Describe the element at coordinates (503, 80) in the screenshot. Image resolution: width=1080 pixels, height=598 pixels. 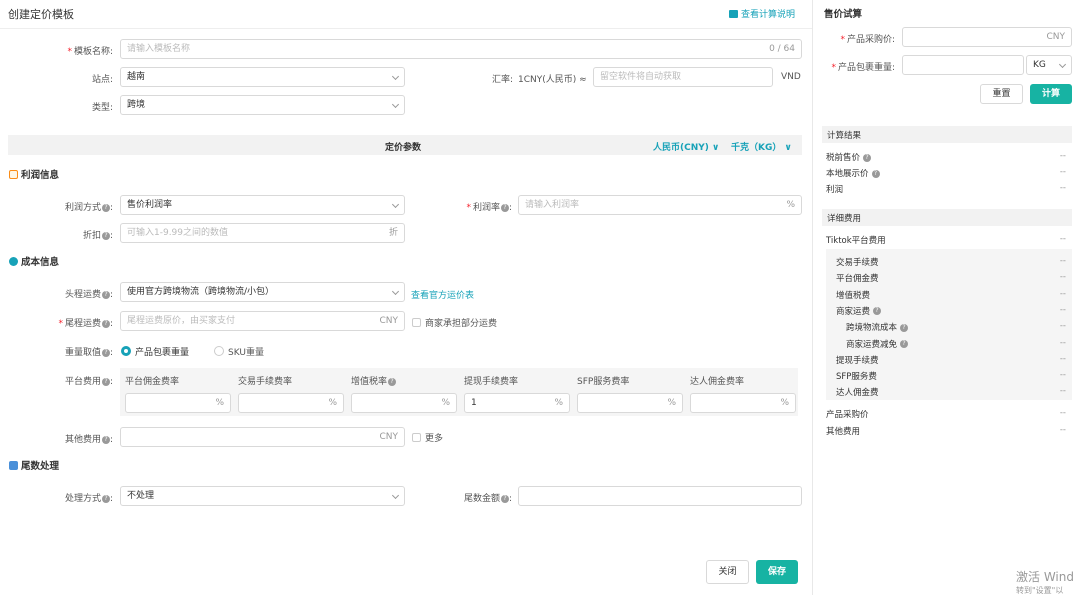
I see `rate-label: 汇率:` at that location.